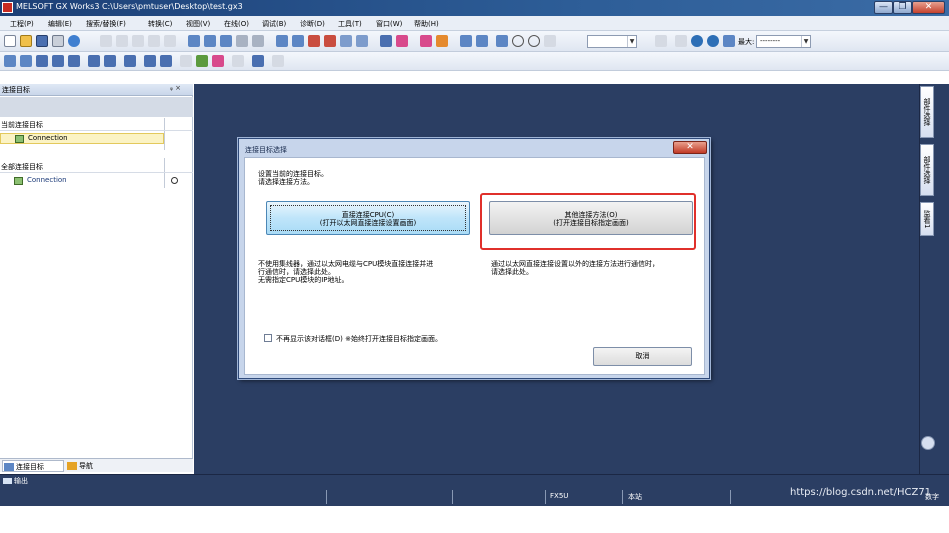 This screenshot has width=949, height=533. Describe the element at coordinates (186, 61) in the screenshot. I see `memory-icon` at that location.